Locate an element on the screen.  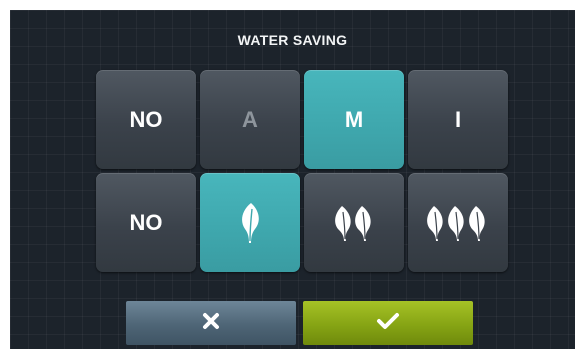
level-3-leaf-button is located at coordinates (458, 222).